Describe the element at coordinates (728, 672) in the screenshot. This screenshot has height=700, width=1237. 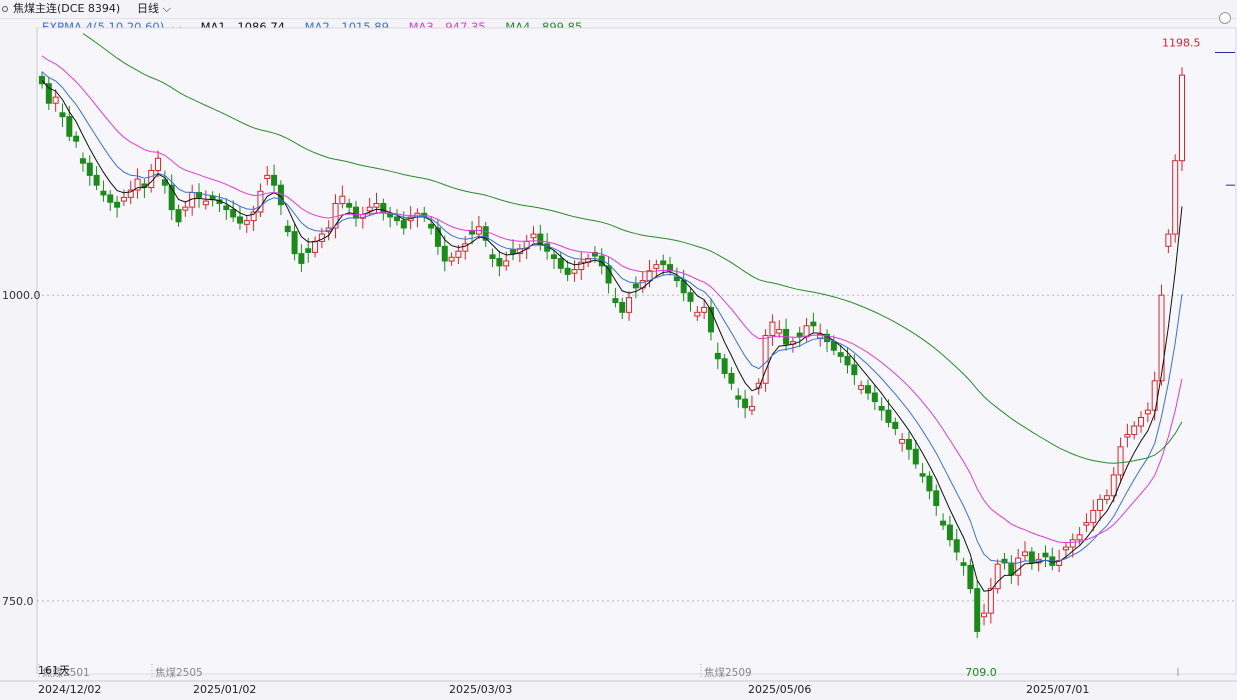
I see `contract-label: 焦煤2509` at that location.